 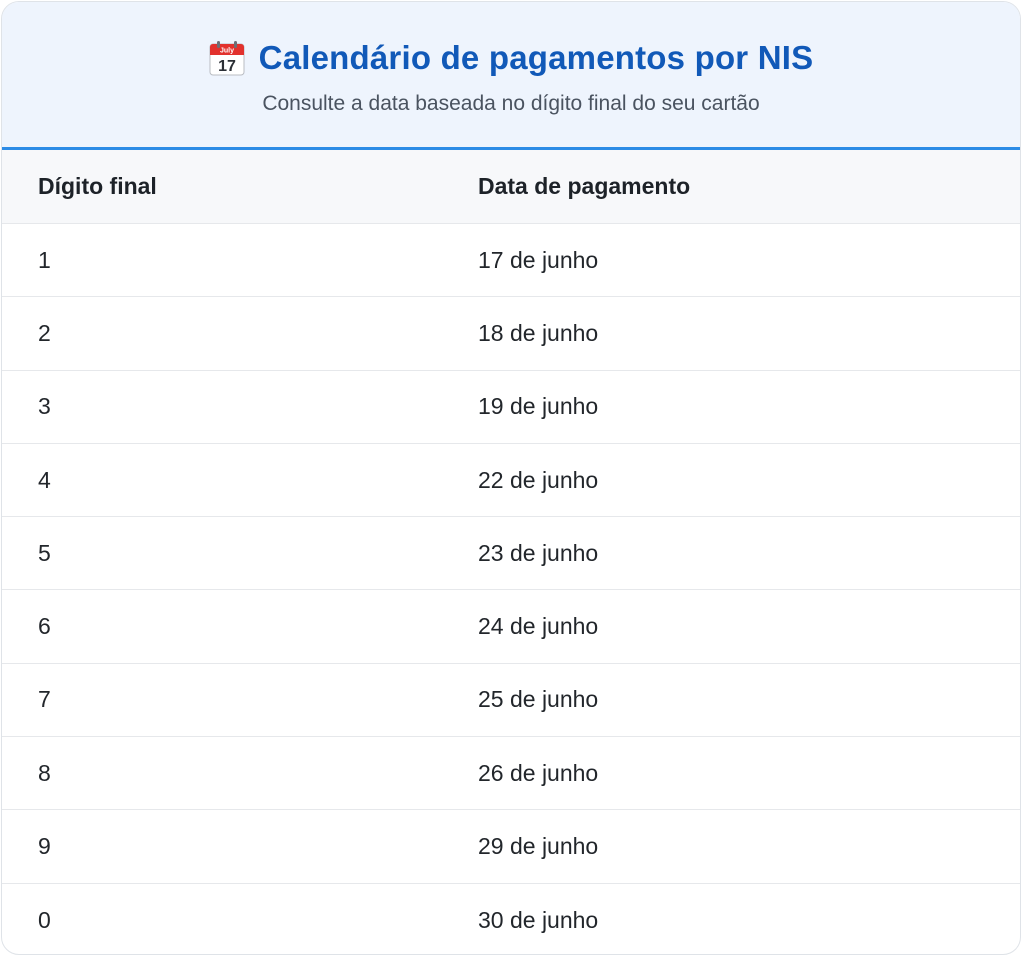 I want to click on table-row: 9 29 de junho, so click(x=511, y=847).